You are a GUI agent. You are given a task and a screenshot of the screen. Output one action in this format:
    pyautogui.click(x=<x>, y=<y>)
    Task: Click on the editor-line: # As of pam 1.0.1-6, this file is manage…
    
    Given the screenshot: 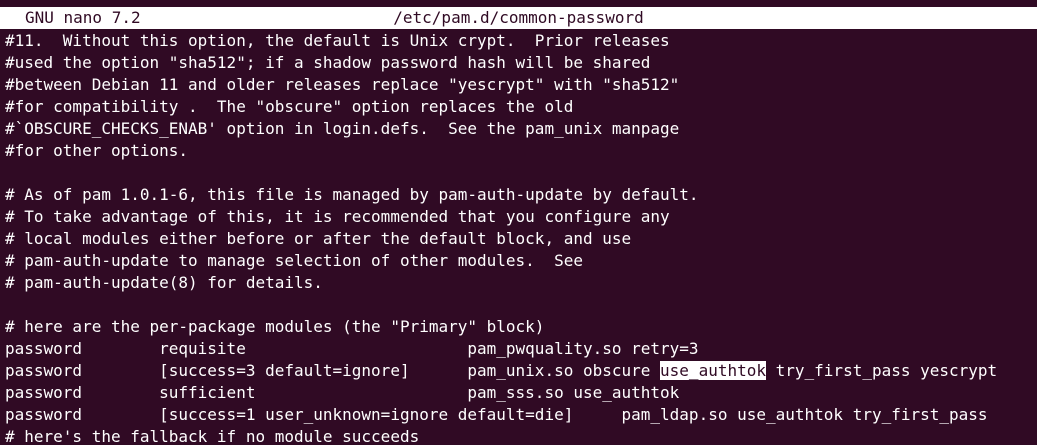 What is the action you would take?
    pyautogui.click(x=521, y=195)
    